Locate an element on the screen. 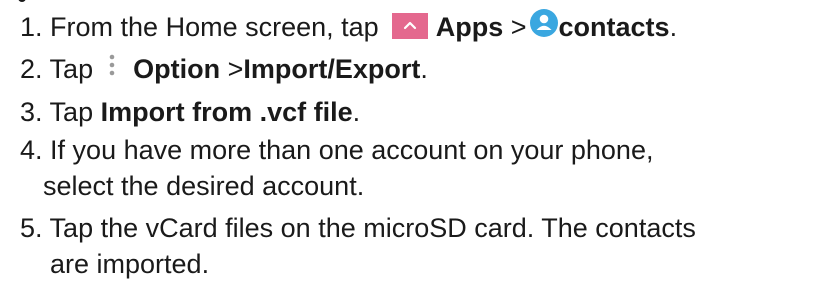  step-text-line-2: select the desired account. is located at coordinates (204, 186).